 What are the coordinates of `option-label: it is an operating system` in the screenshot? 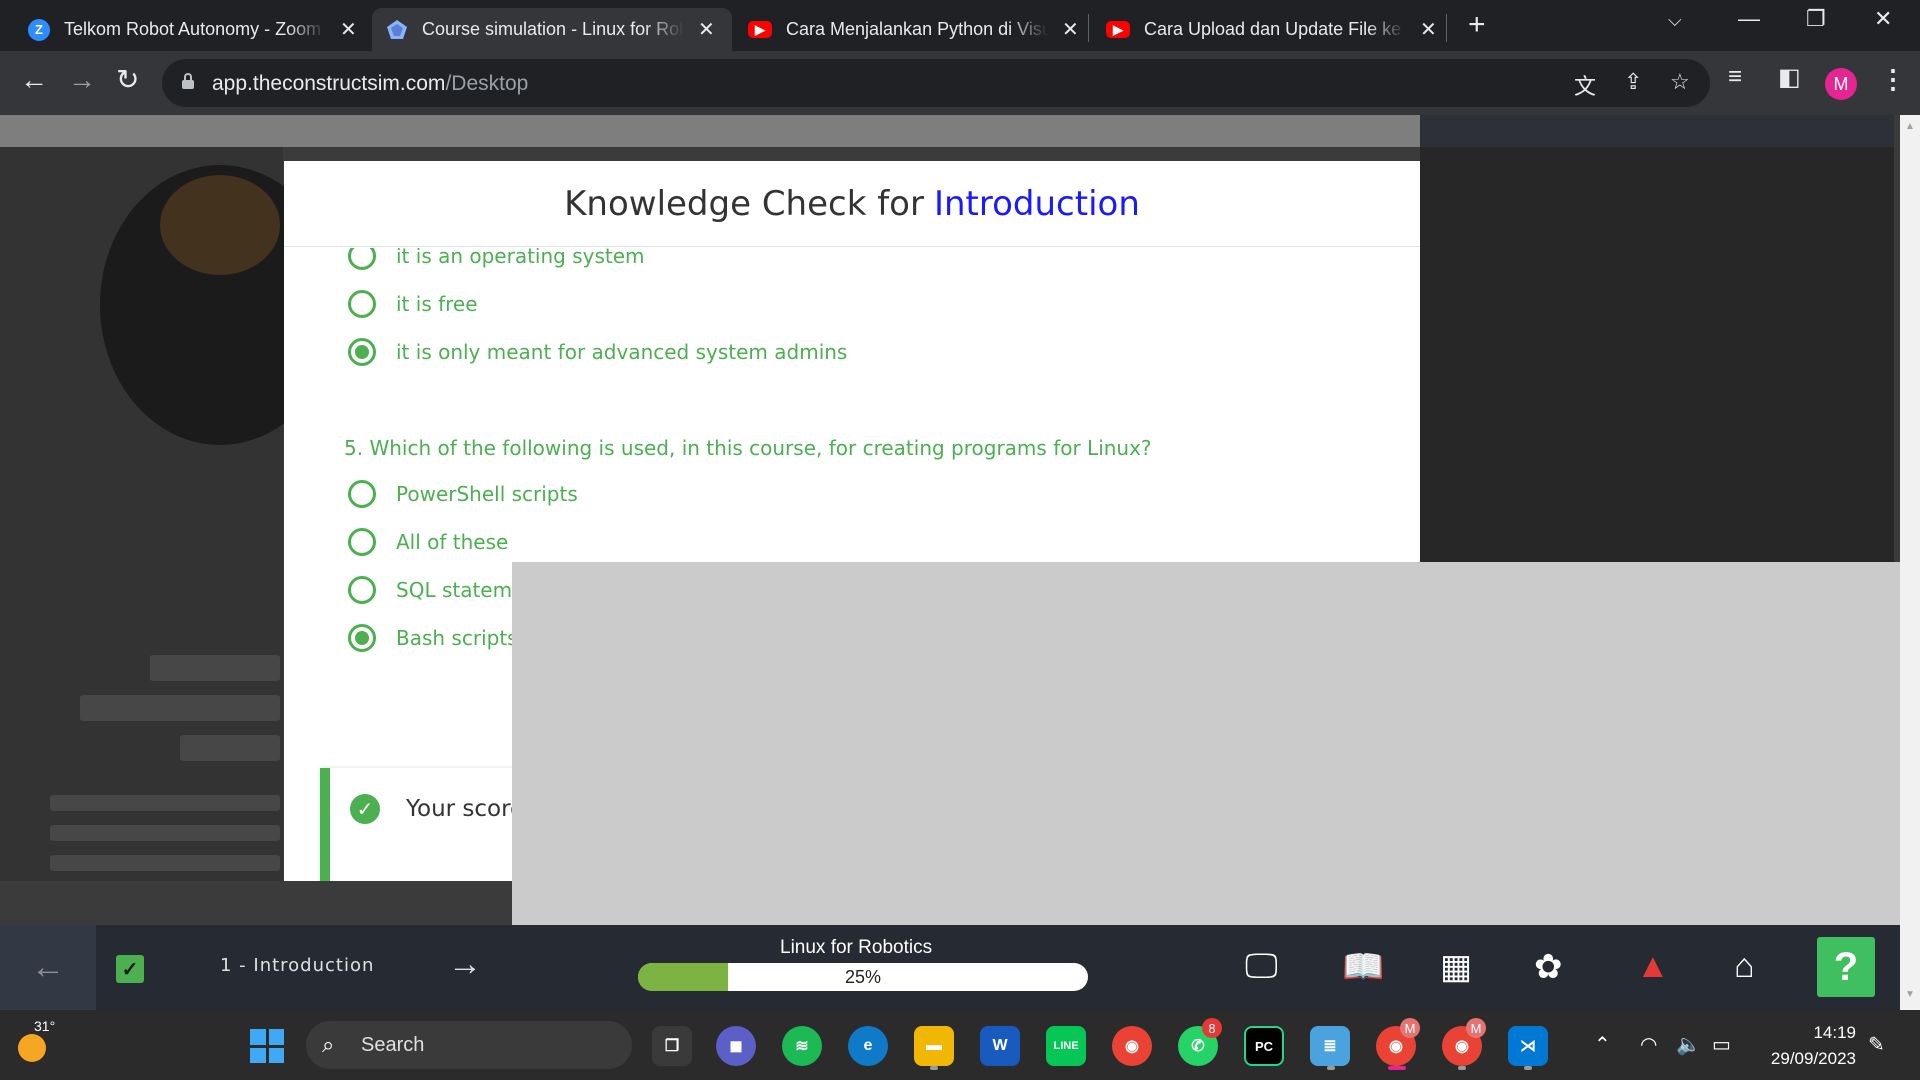 It's located at (520, 258).